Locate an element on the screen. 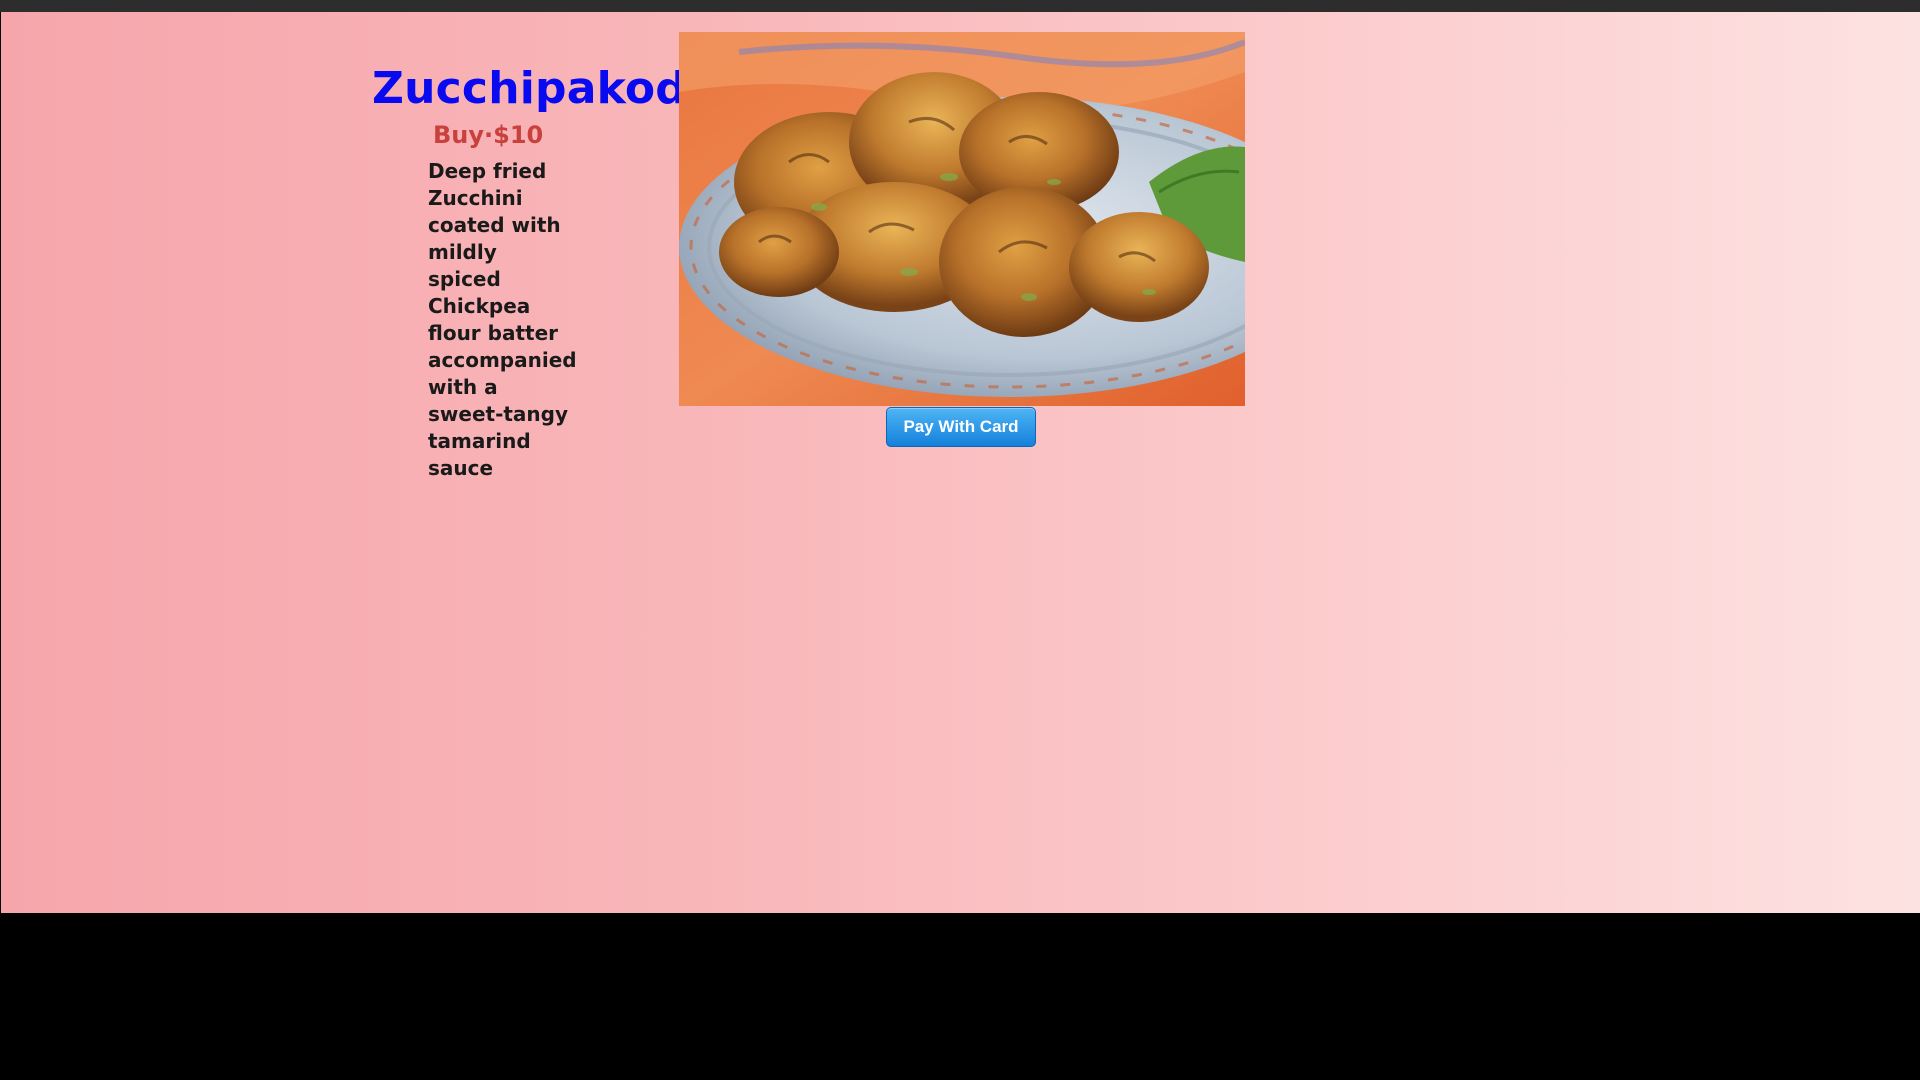  window-top-bar is located at coordinates (960, 6).